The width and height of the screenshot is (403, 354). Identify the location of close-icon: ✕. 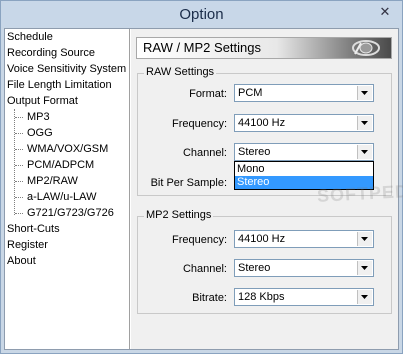
(385, 12).